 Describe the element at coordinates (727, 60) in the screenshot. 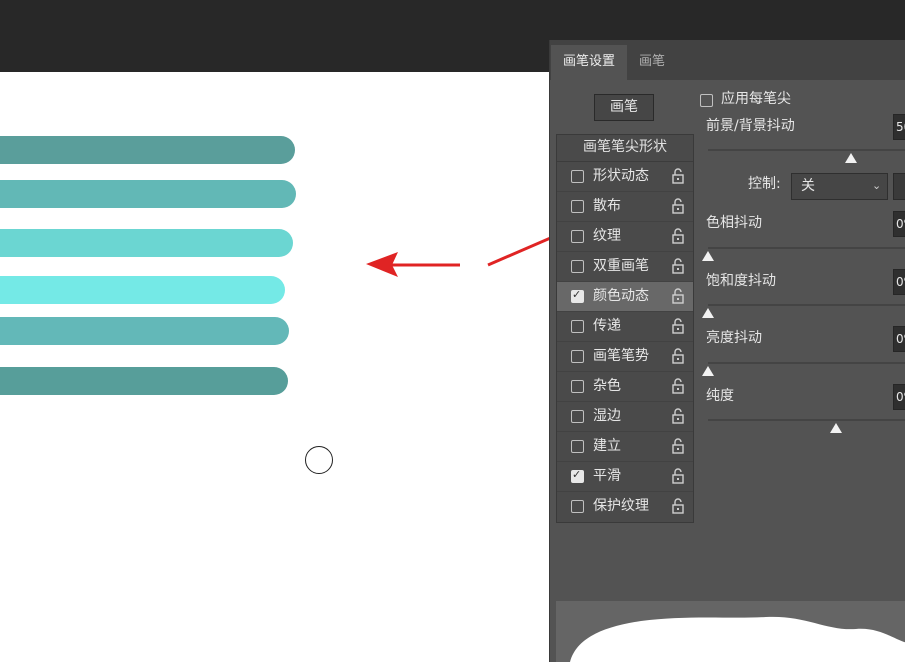

I see `panel-tab-bar: 画笔设置 画笔` at that location.